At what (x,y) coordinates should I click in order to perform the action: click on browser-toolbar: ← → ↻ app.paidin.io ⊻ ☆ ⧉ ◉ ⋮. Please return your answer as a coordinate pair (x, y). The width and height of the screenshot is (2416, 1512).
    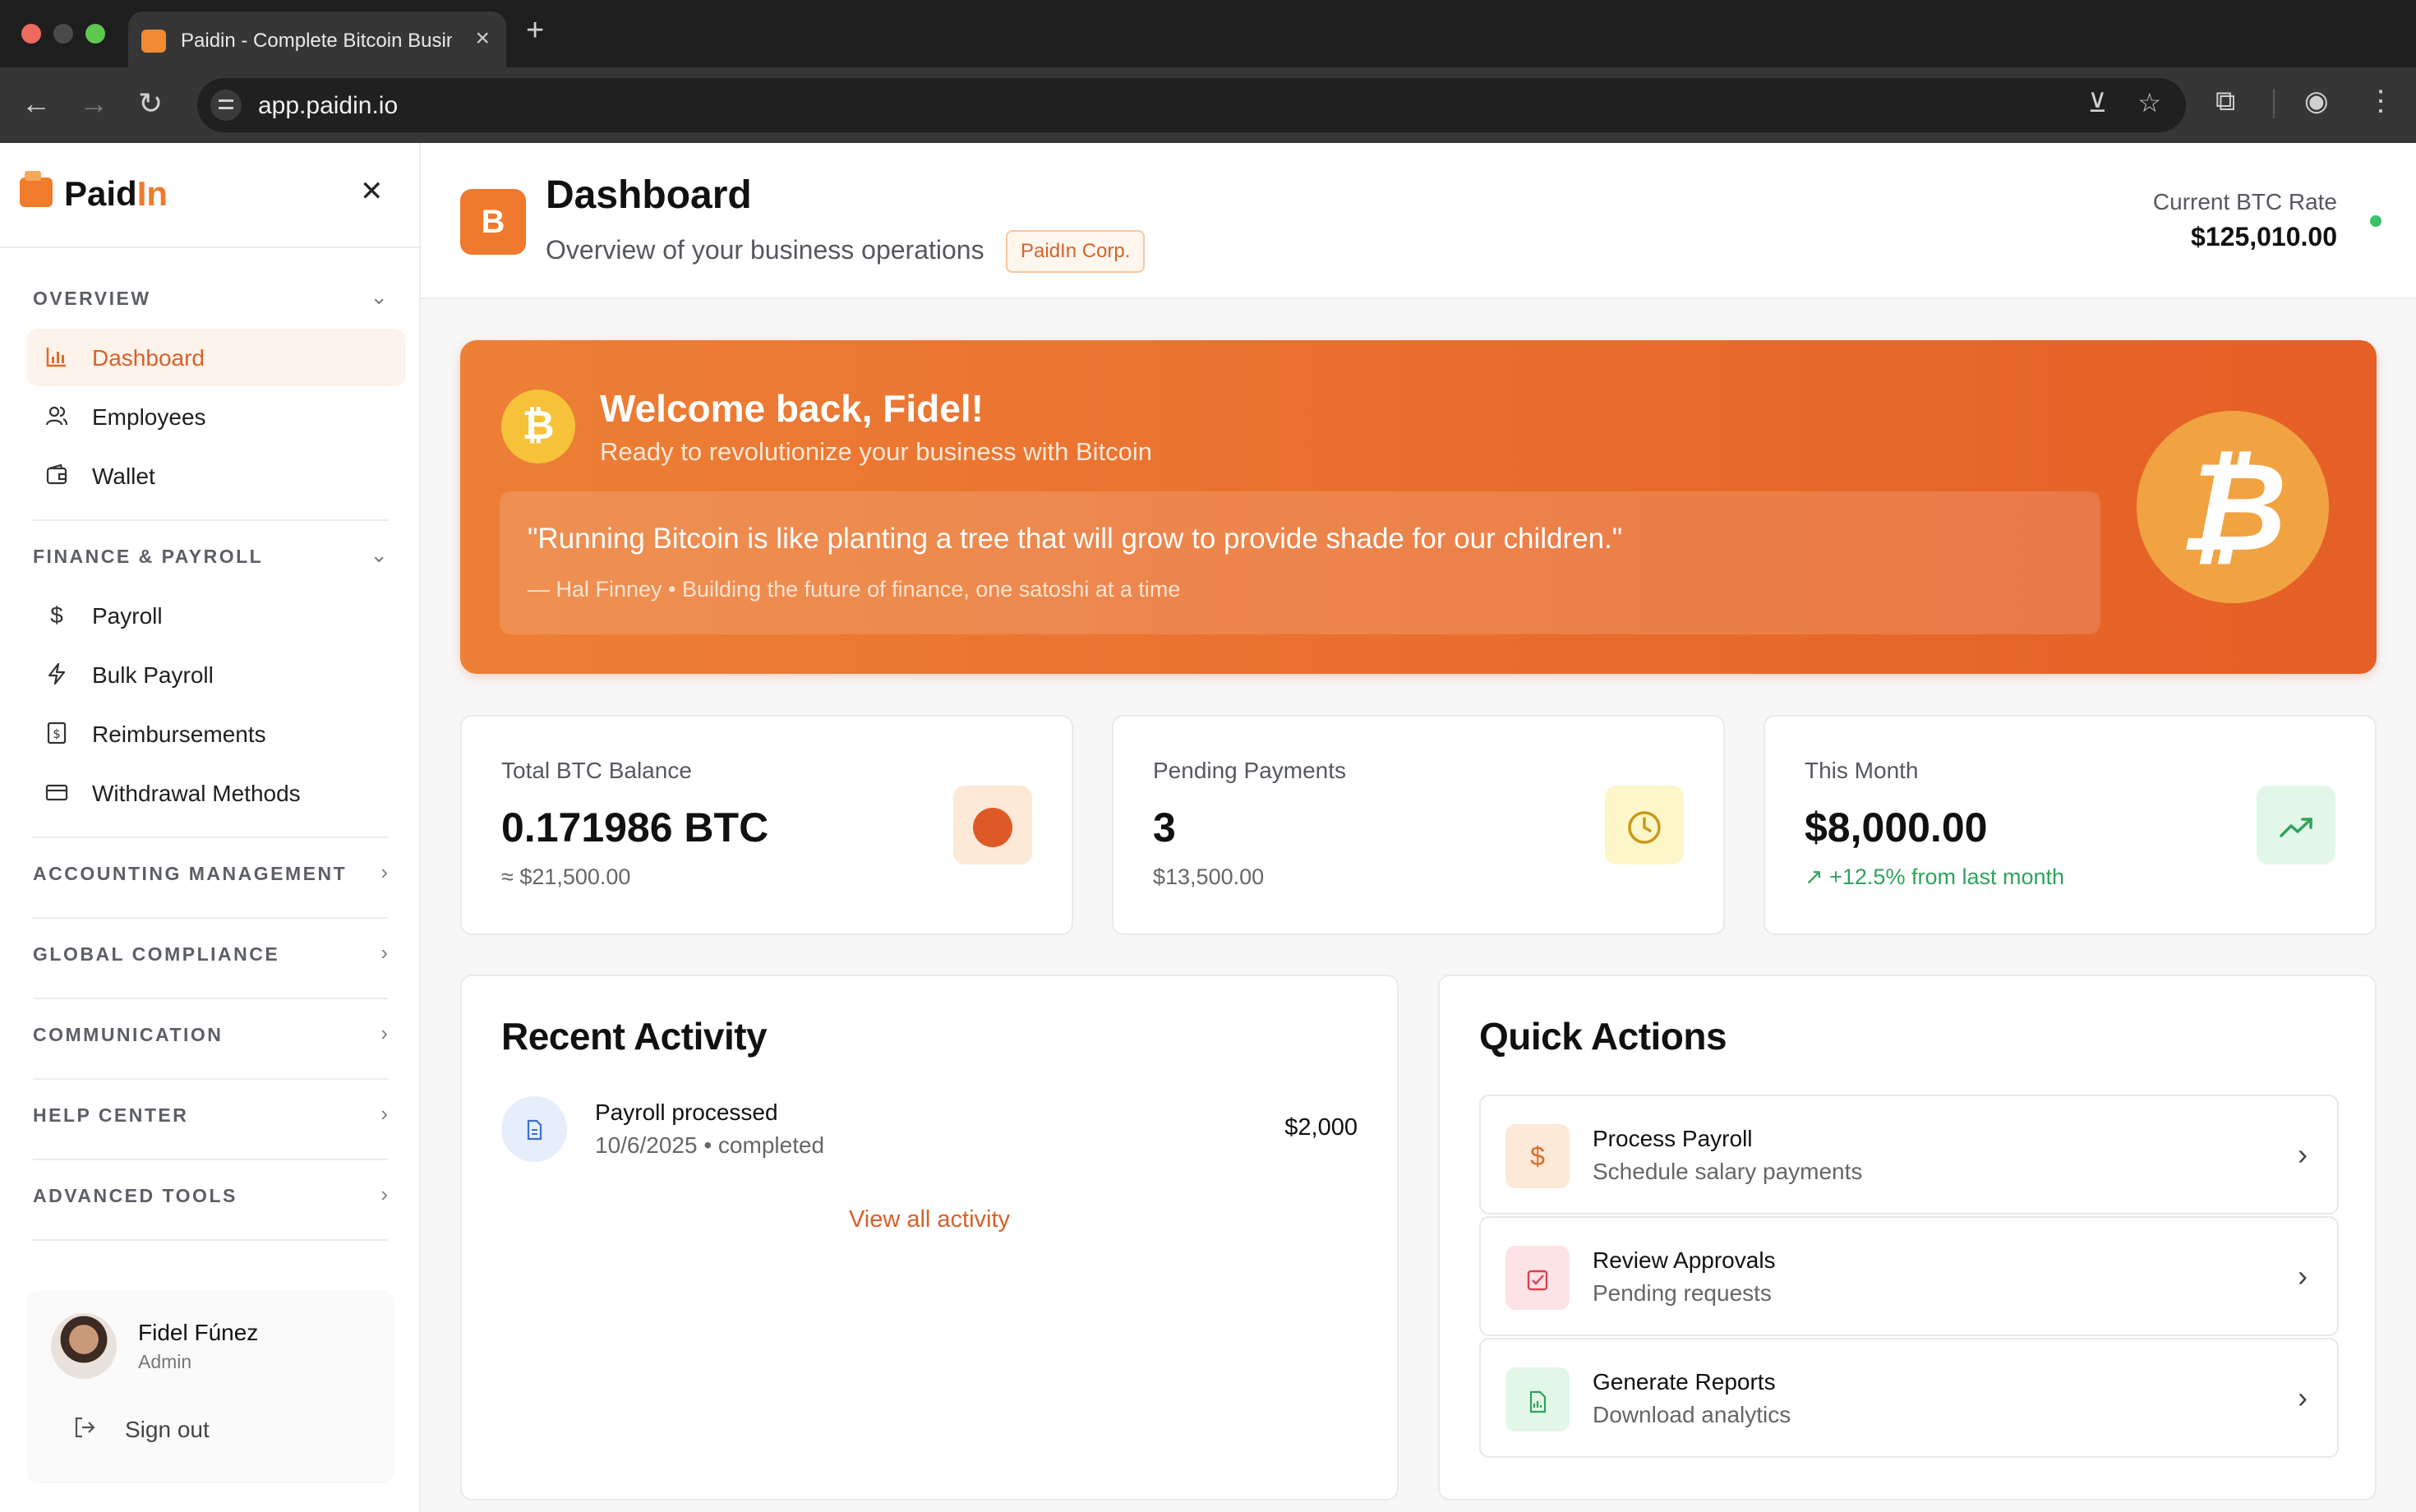
    Looking at the image, I should click on (1208, 105).